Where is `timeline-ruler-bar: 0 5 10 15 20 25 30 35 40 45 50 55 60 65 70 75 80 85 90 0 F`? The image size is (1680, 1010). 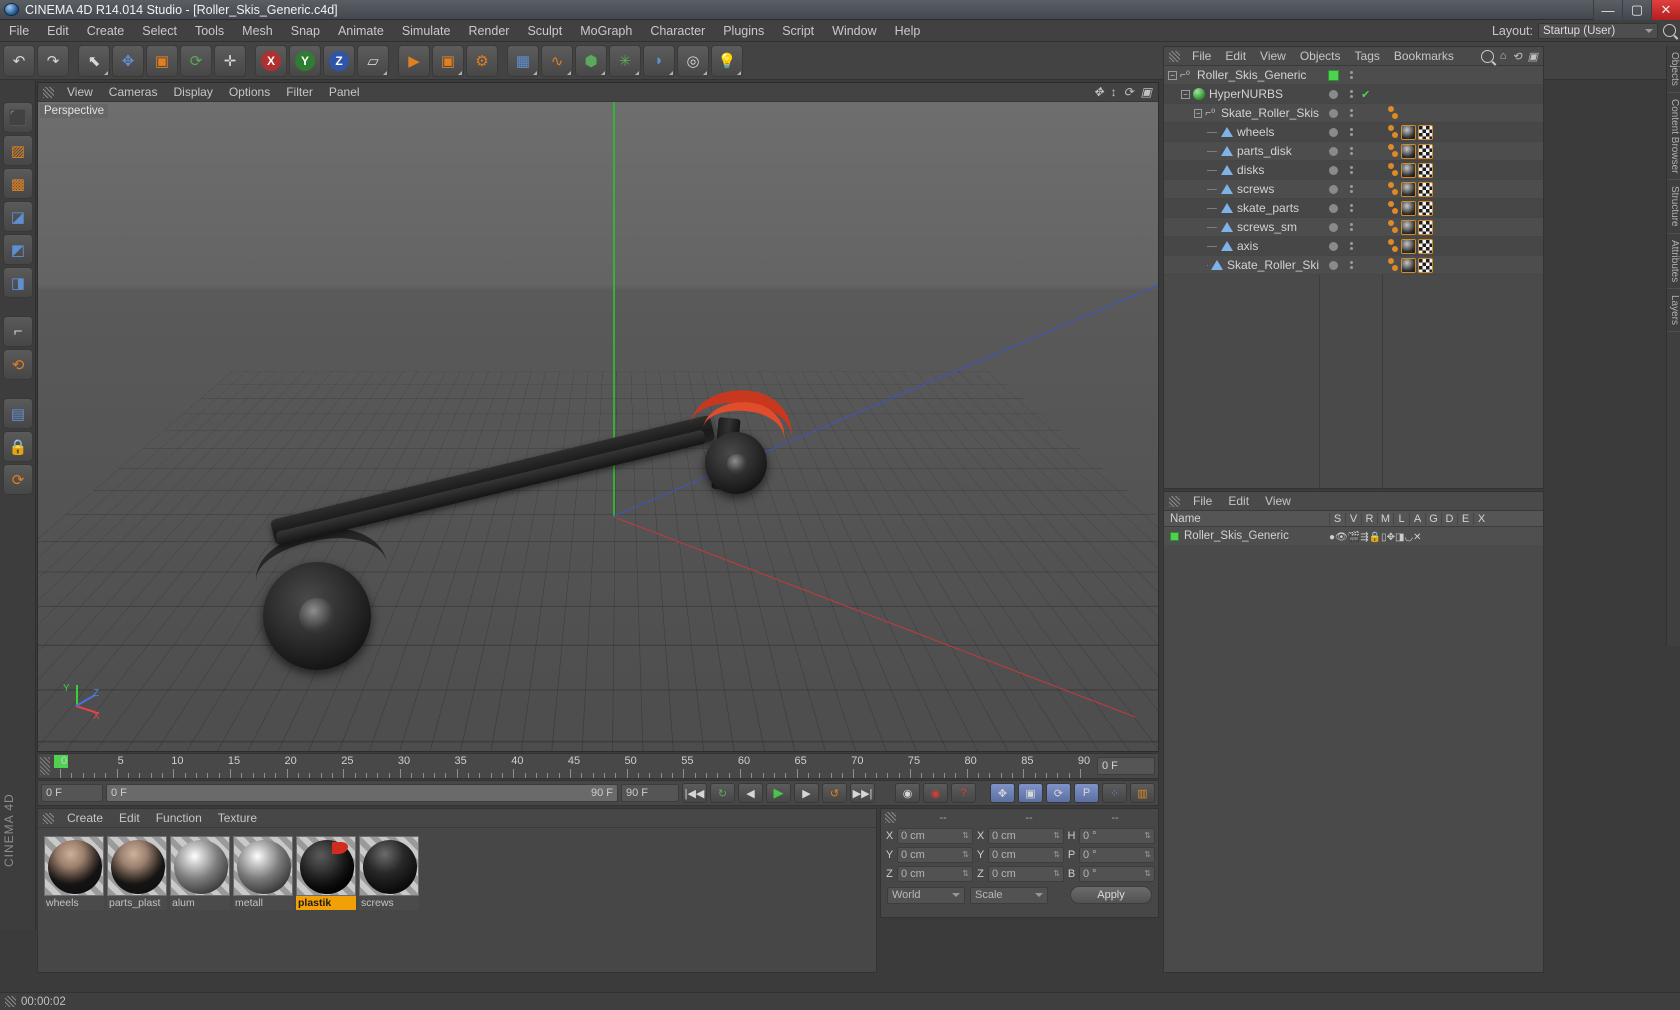
timeline-ruler-bar: 0 5 10 15 20 25 30 35 40 45 50 55 60 65 70 75 80 85 90 0 F is located at coordinates (598, 766).